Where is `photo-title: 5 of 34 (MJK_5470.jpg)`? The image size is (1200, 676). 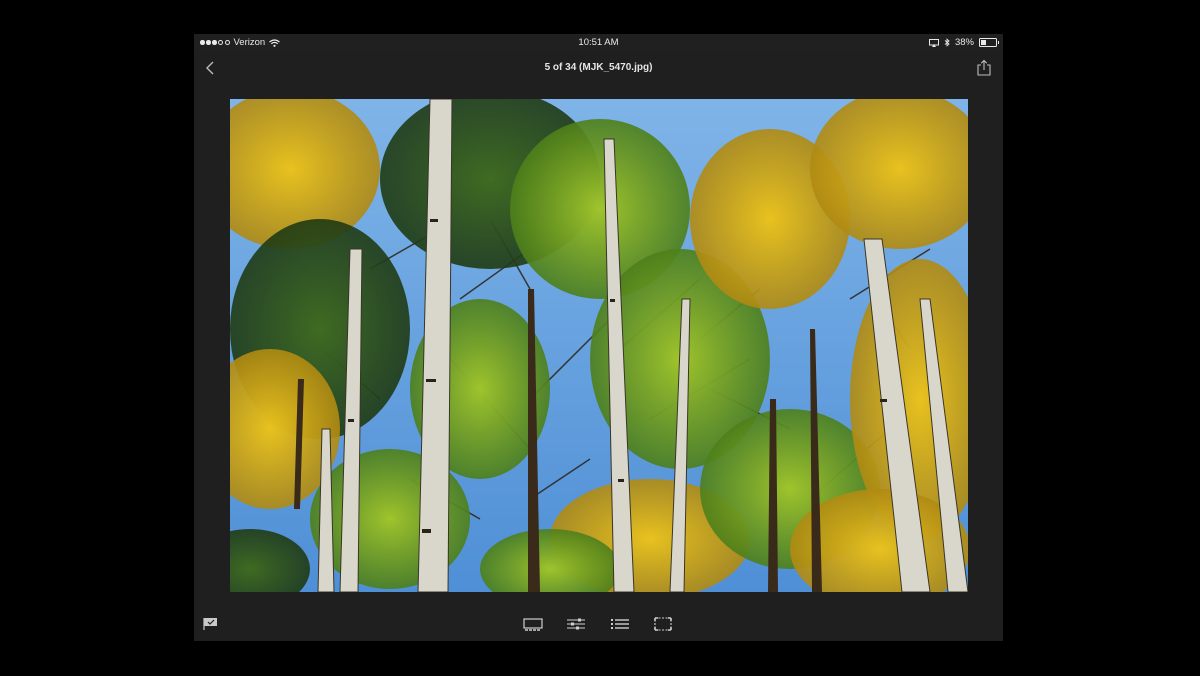 photo-title: 5 of 34 (MJK_5470.jpg) is located at coordinates (598, 67).